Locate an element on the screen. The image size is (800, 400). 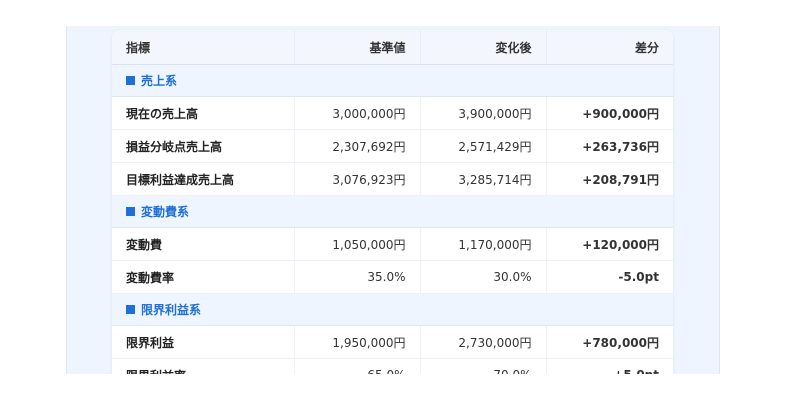
table-header-row: 指標 基準値 変化後 差分 is located at coordinates (392, 47).